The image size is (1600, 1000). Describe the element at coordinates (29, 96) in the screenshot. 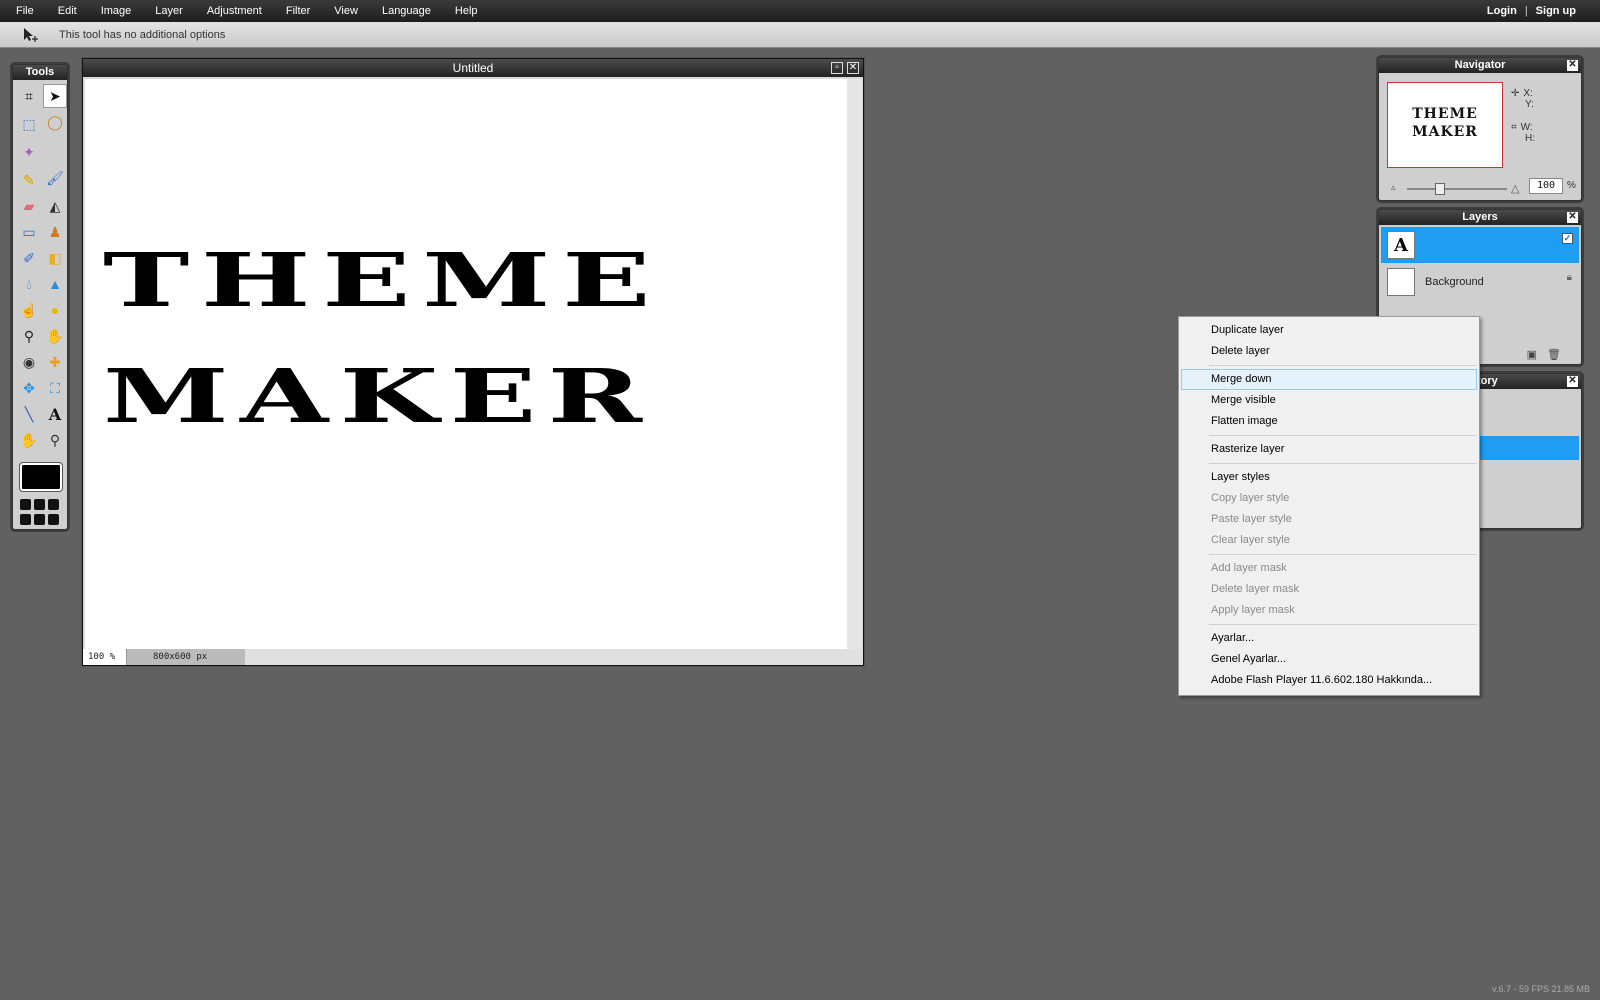

I see `crop-icon: ⌗` at that location.